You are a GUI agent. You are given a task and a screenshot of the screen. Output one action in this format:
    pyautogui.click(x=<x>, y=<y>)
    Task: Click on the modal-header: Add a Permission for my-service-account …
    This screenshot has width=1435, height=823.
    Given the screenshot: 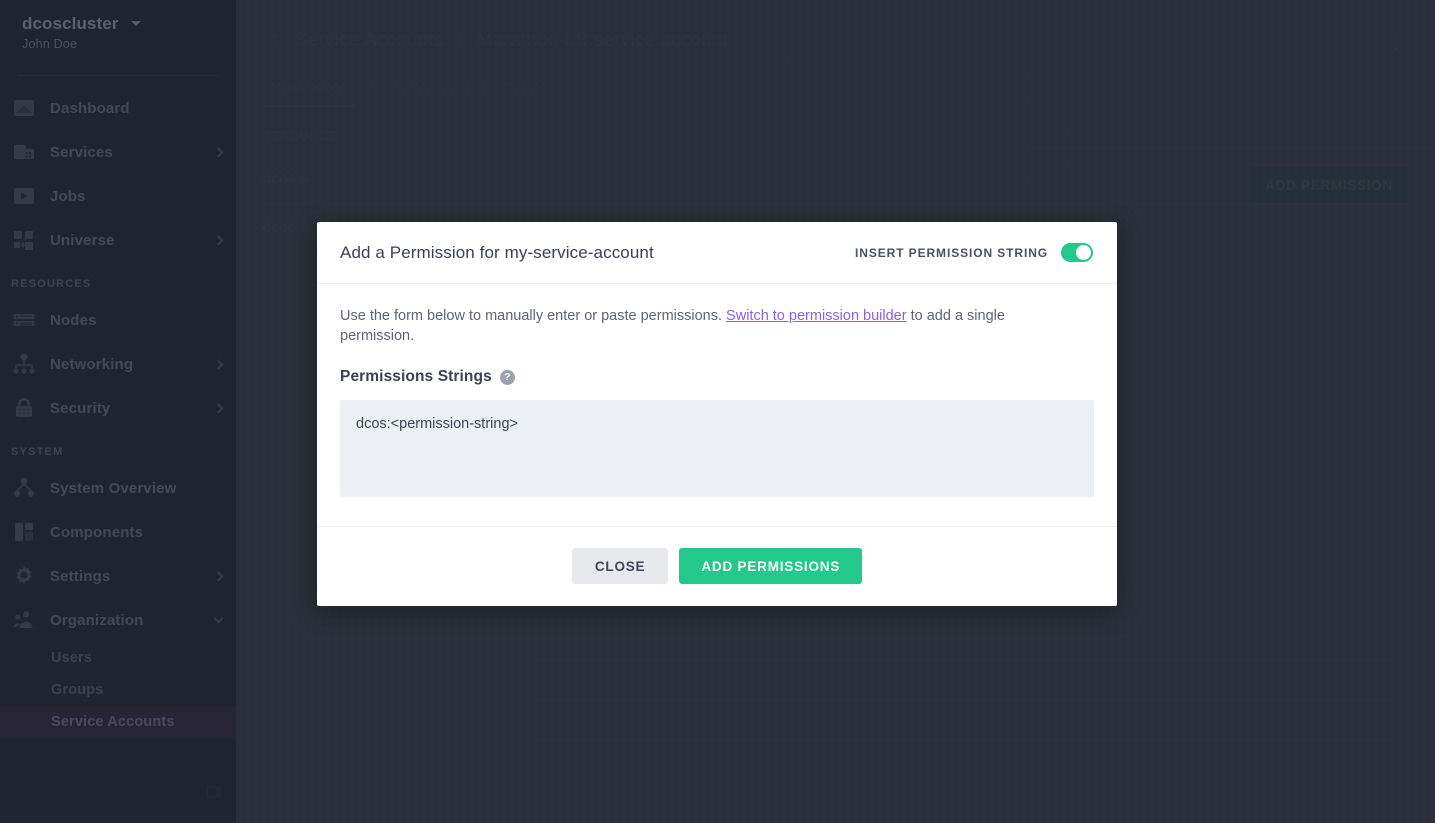 What is the action you would take?
    pyautogui.click(x=717, y=253)
    